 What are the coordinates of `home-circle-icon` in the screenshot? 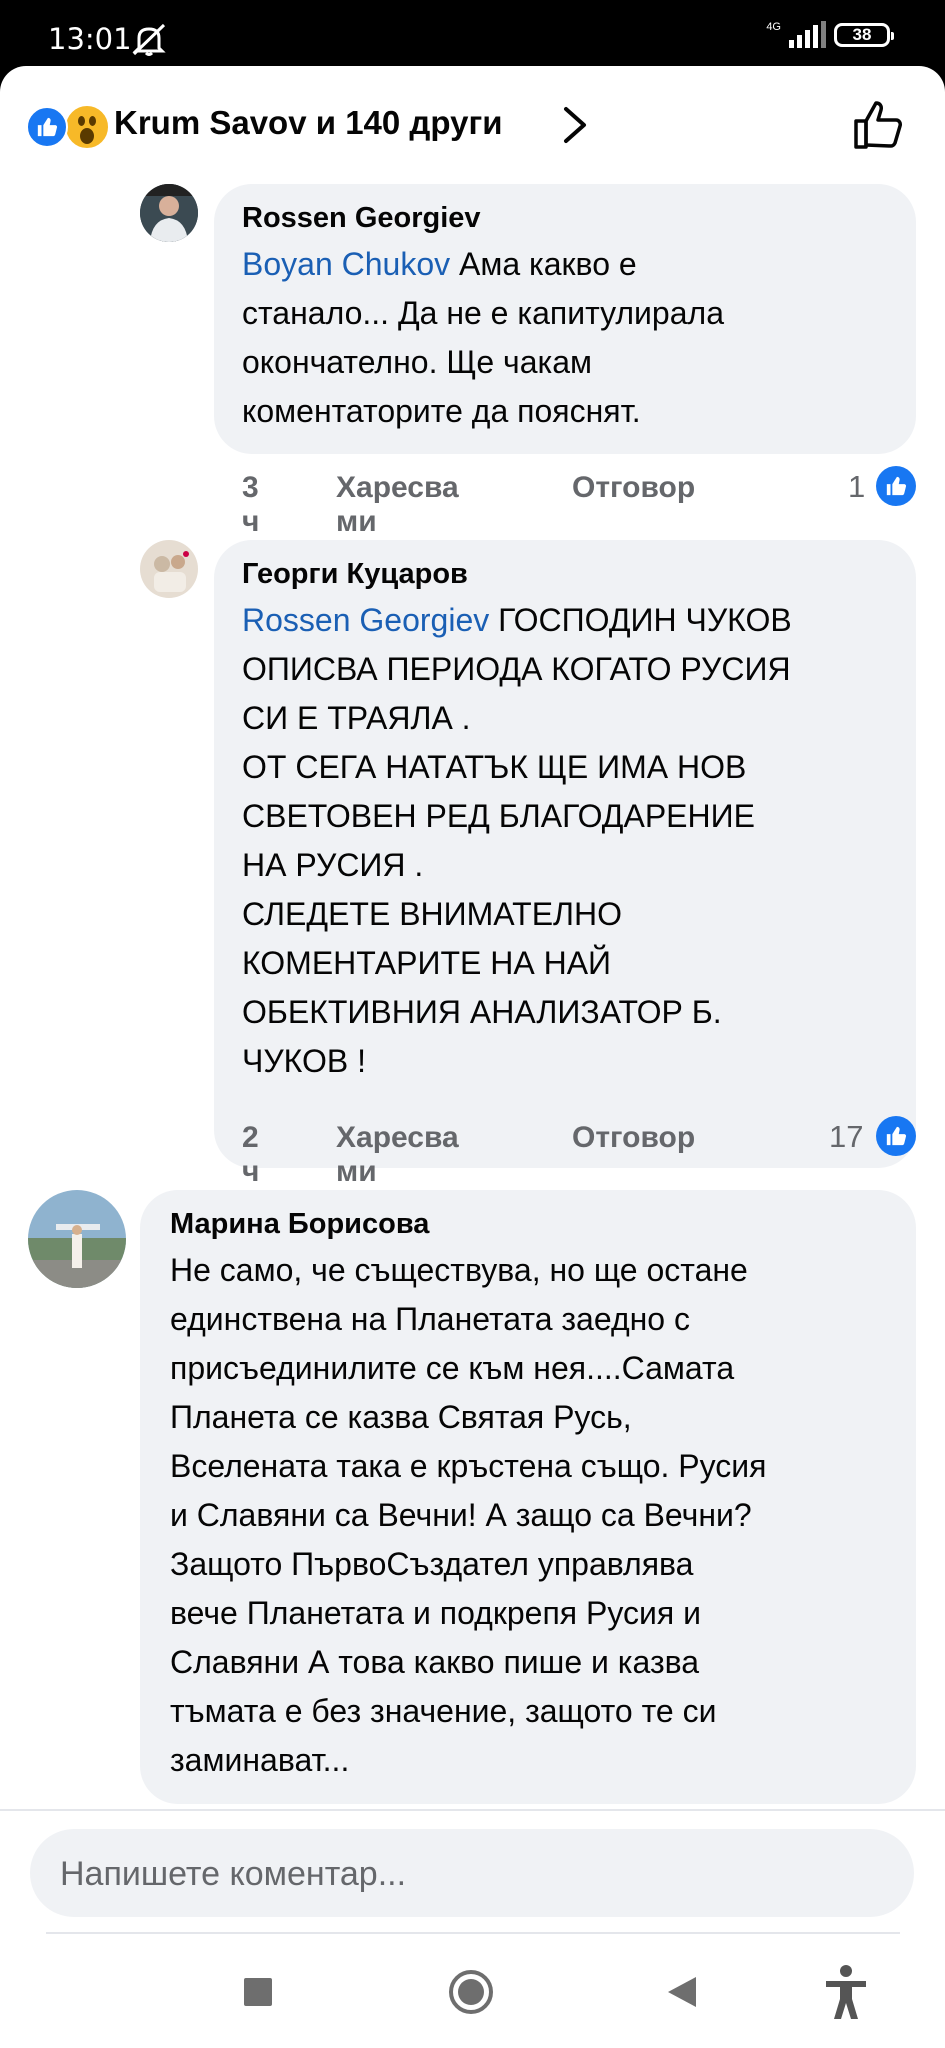 It's located at (471, 1992).